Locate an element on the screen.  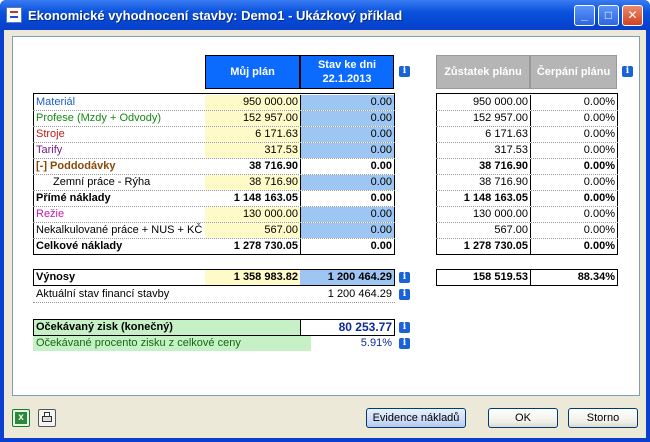
header-stav-line1: Stav ke dni is located at coordinates (347, 65).